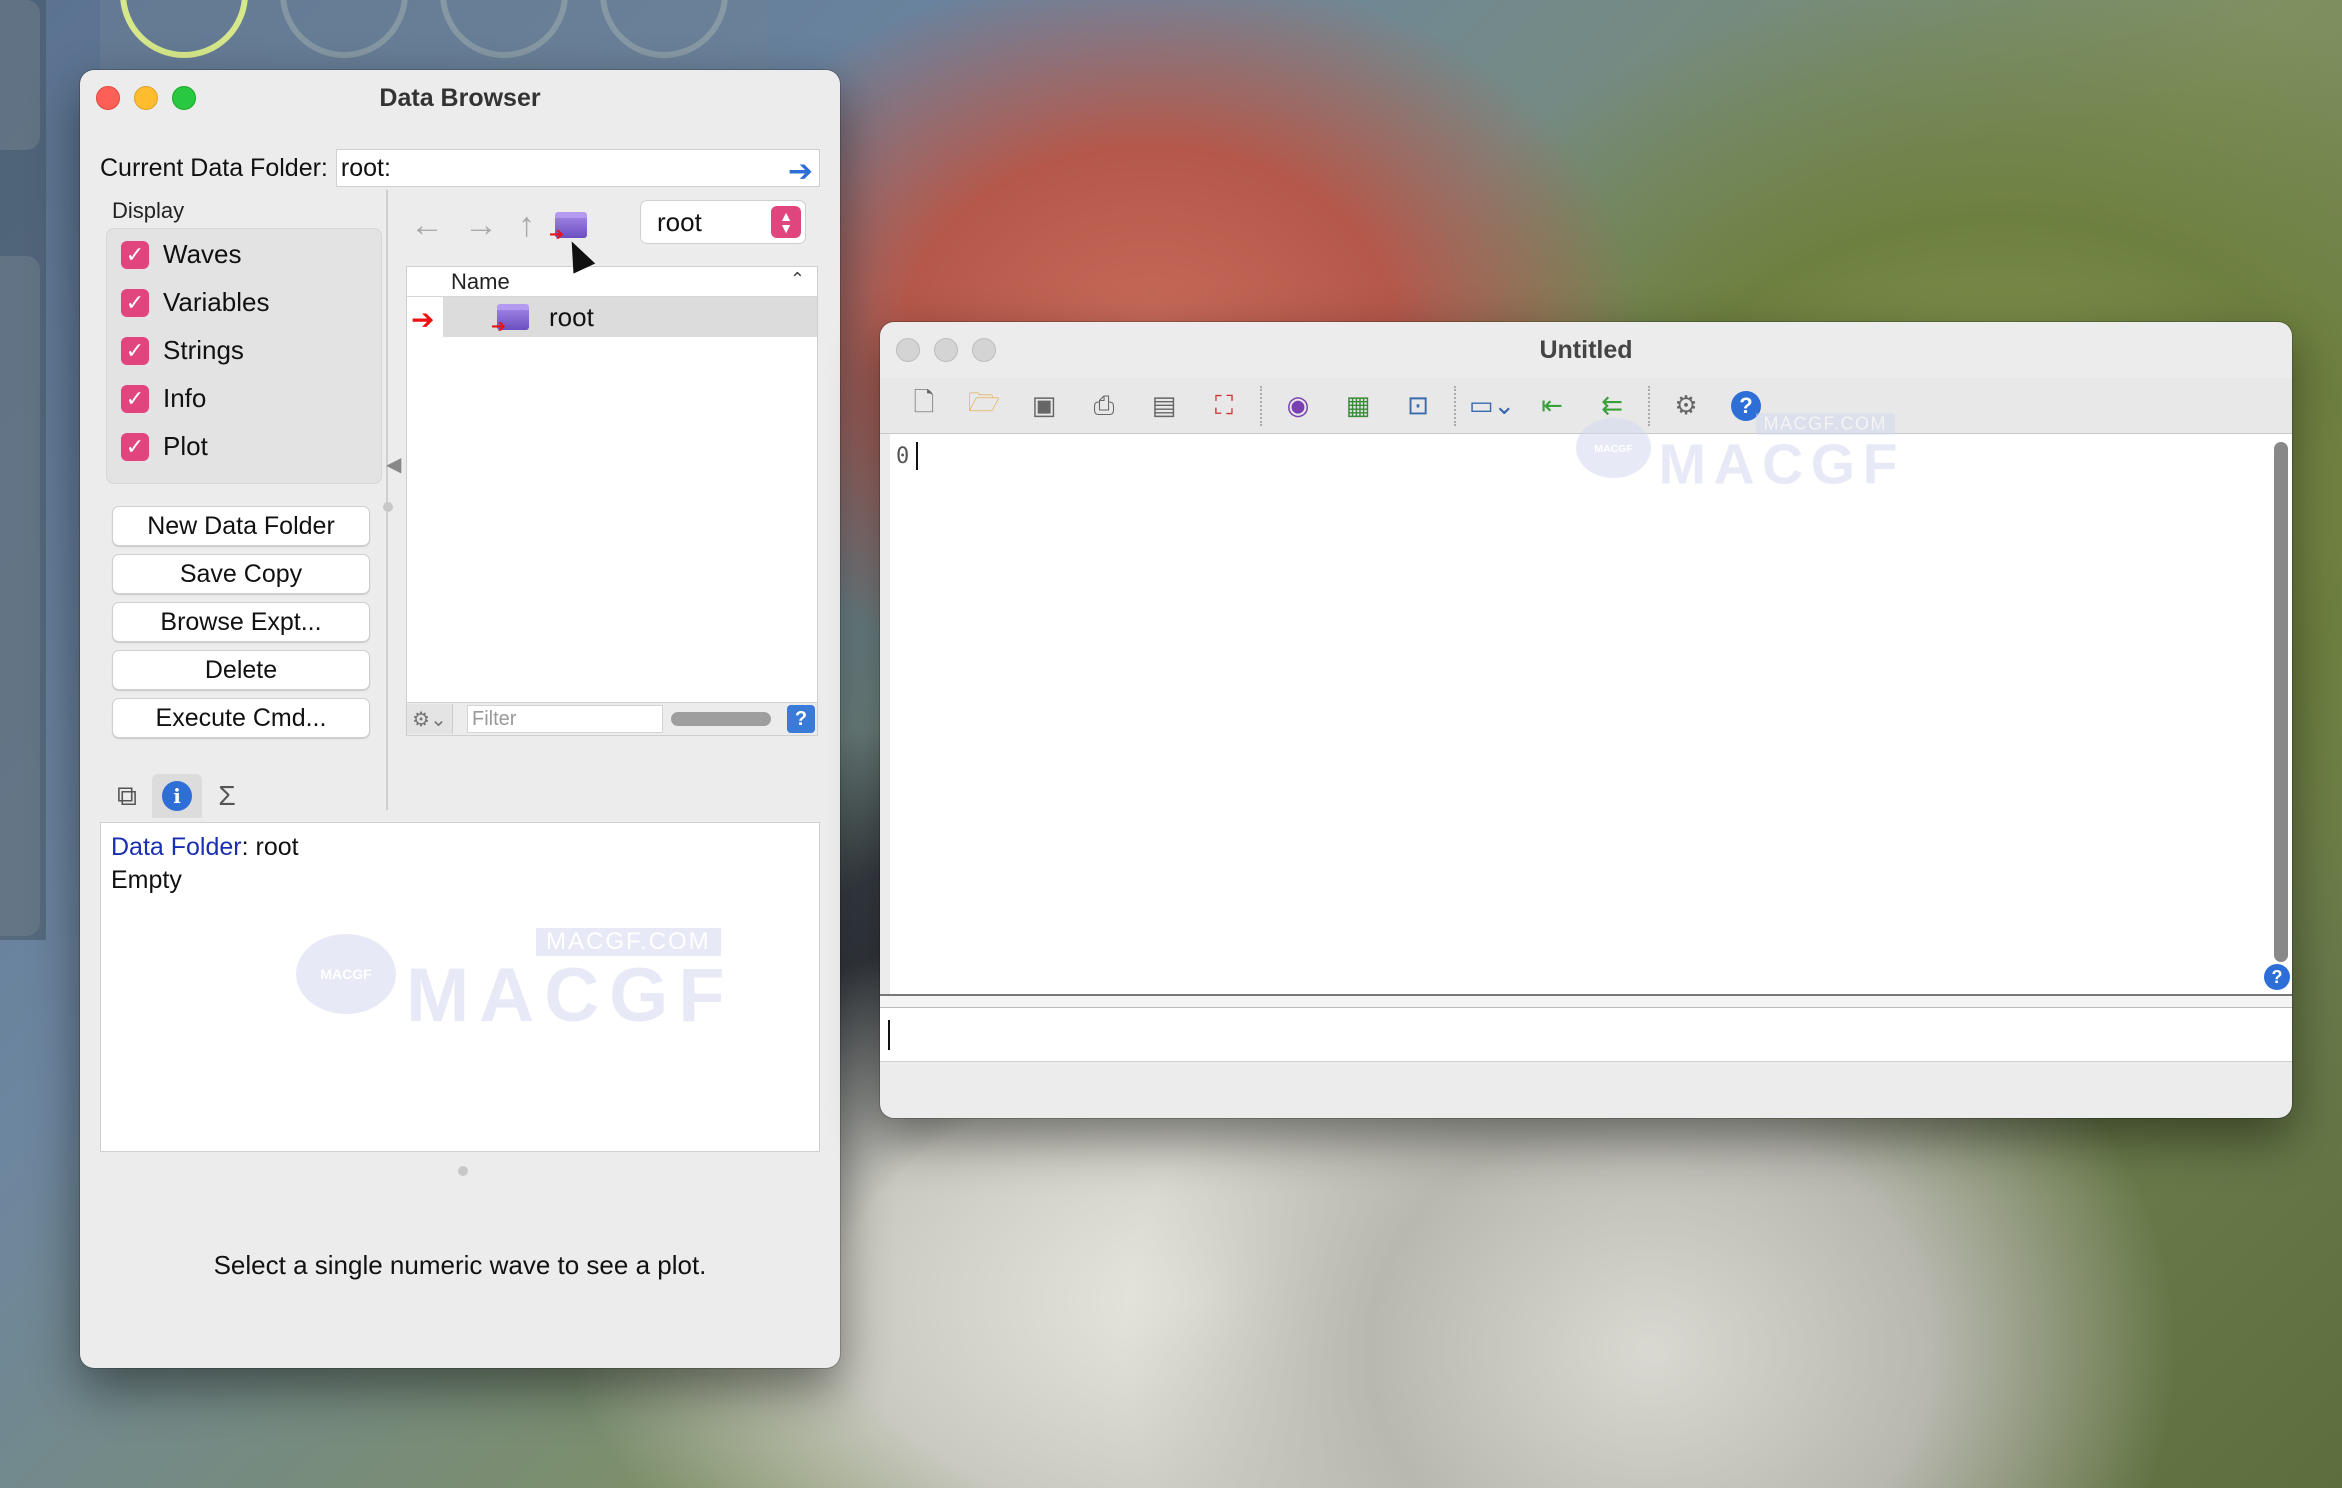  I want to click on page-setup-icon: ▤, so click(1164, 406).